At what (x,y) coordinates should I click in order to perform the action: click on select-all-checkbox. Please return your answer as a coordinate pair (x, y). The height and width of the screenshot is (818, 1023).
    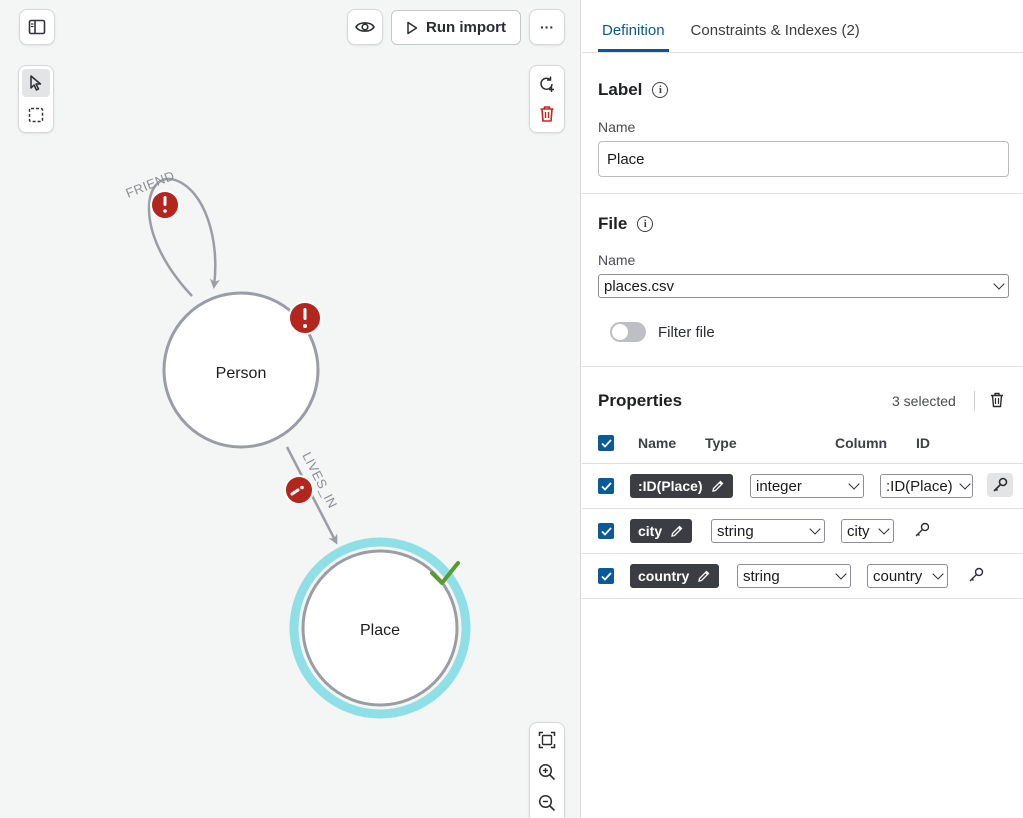
    Looking at the image, I should click on (606, 443).